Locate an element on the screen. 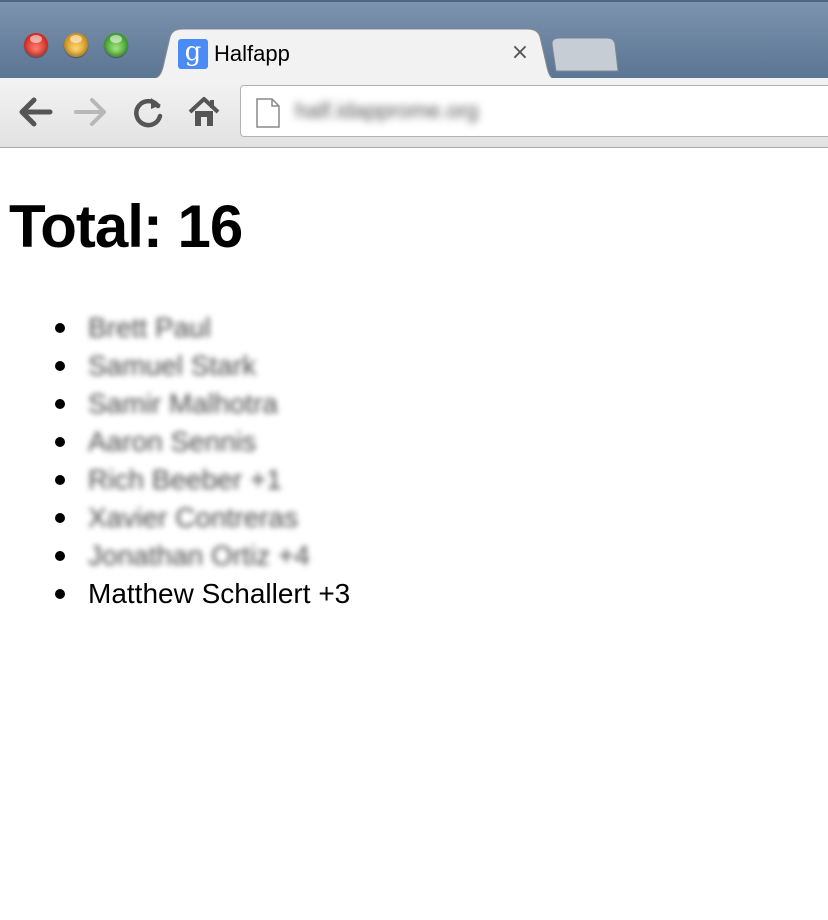  close-window-button is located at coordinates (36, 45).